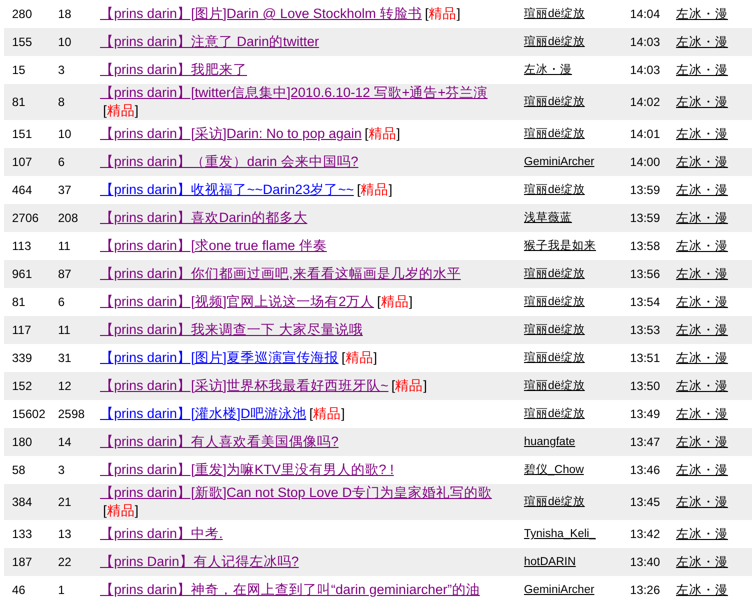 The width and height of the screenshot is (752, 599). What do you see at coordinates (22, 189) in the screenshot?
I see `reply-count: 464` at bounding box center [22, 189].